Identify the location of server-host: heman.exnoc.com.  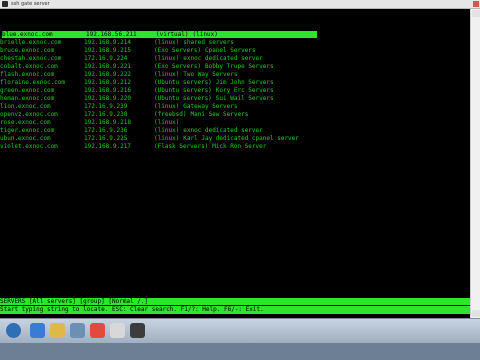
(27, 98).